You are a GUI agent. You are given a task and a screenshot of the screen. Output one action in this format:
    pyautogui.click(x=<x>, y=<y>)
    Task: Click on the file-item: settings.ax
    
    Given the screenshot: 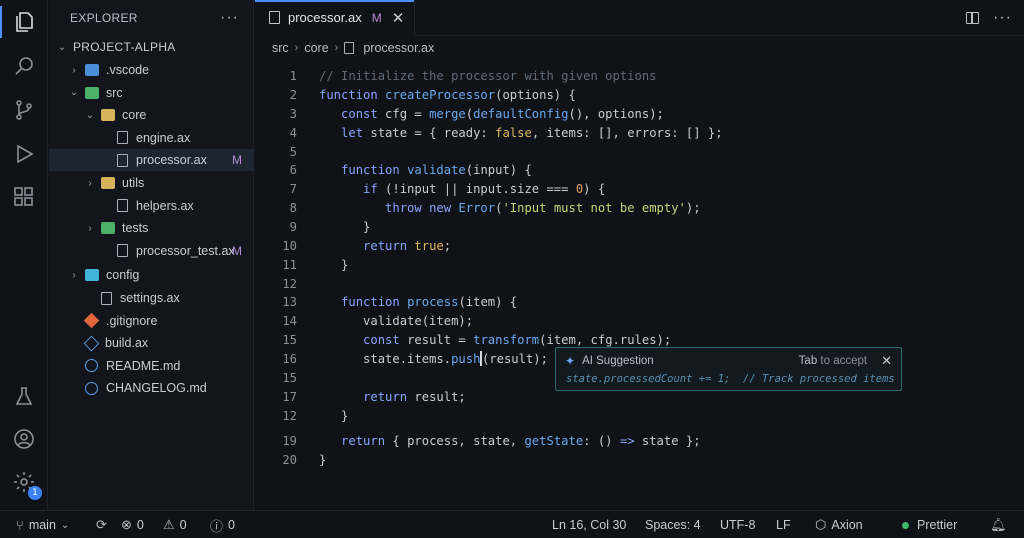 What is the action you would take?
    pyautogui.click(x=151, y=298)
    